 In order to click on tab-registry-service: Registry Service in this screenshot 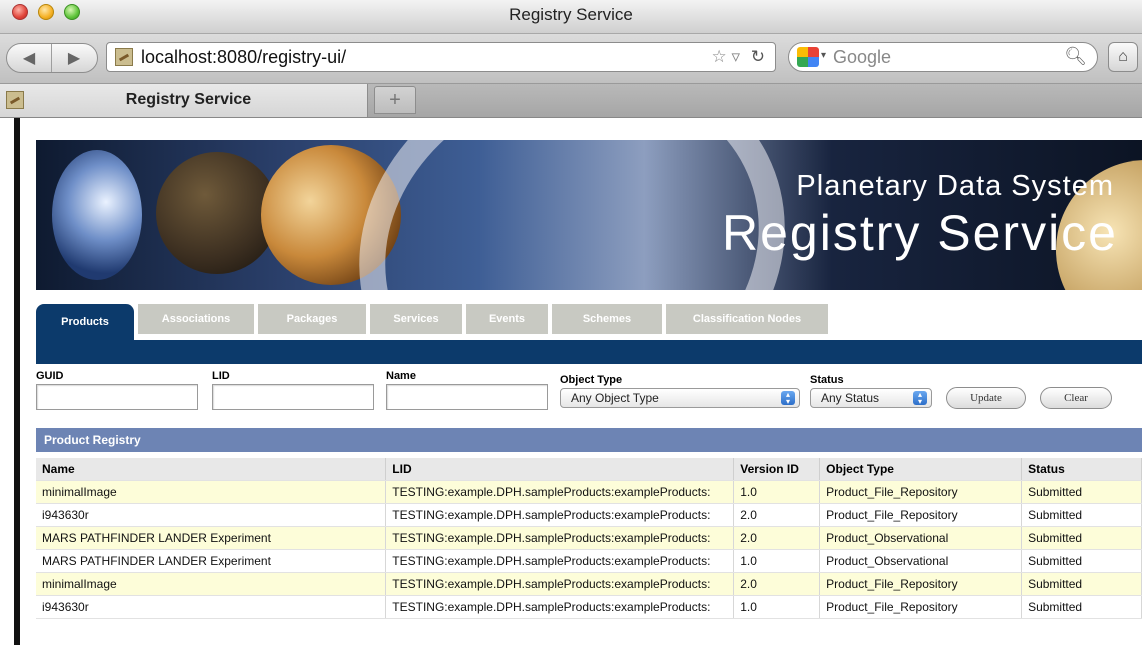, I will do `click(184, 100)`.